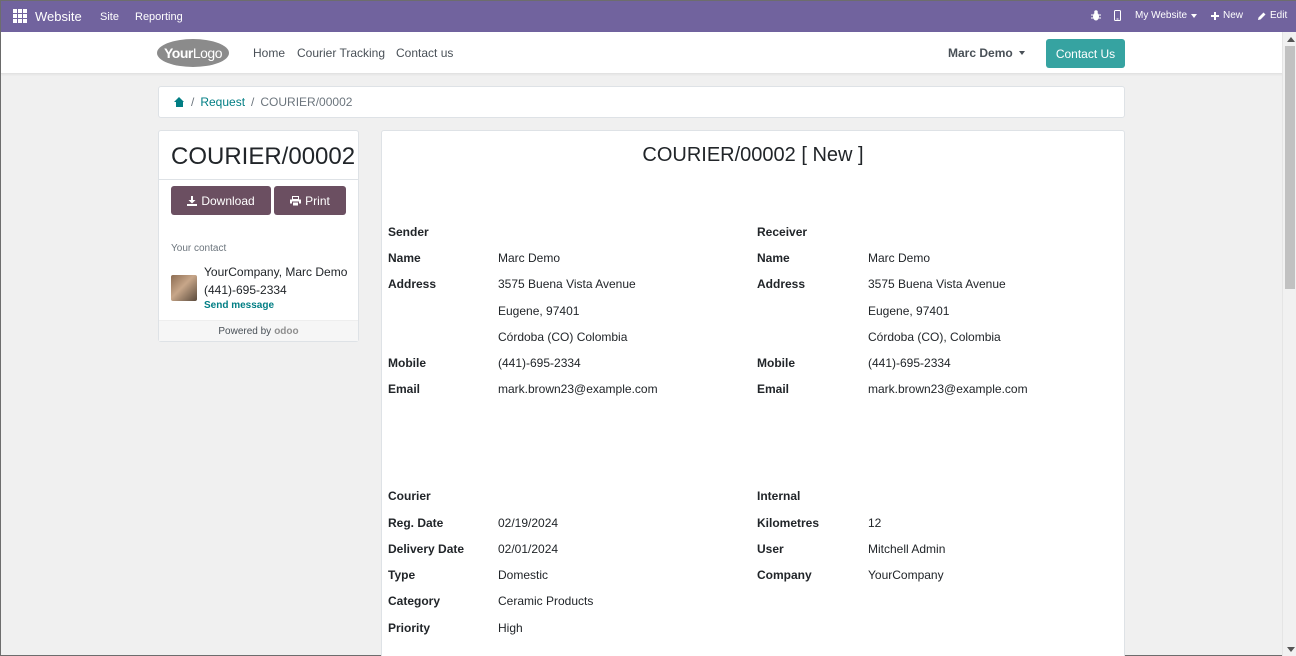  Describe the element at coordinates (539, 311) in the screenshot. I see `sender-address-line2: Eugene, 97401` at that location.